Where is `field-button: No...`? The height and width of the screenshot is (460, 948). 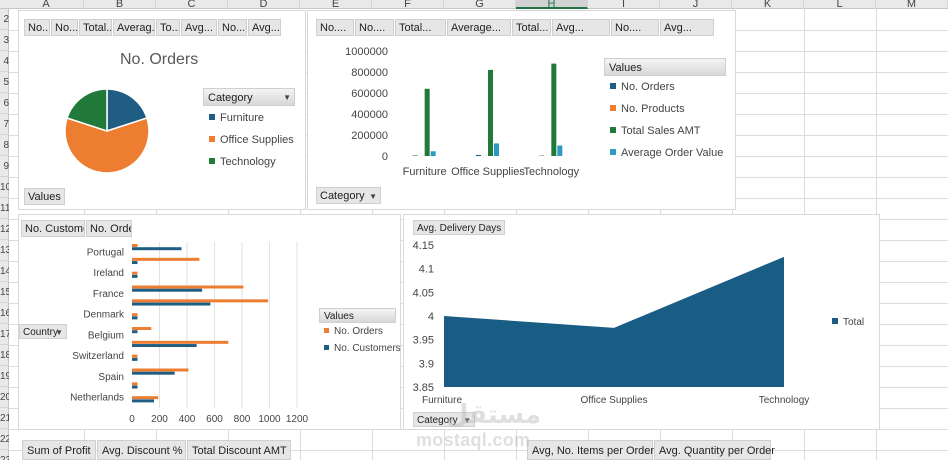 field-button: No... is located at coordinates (37, 27).